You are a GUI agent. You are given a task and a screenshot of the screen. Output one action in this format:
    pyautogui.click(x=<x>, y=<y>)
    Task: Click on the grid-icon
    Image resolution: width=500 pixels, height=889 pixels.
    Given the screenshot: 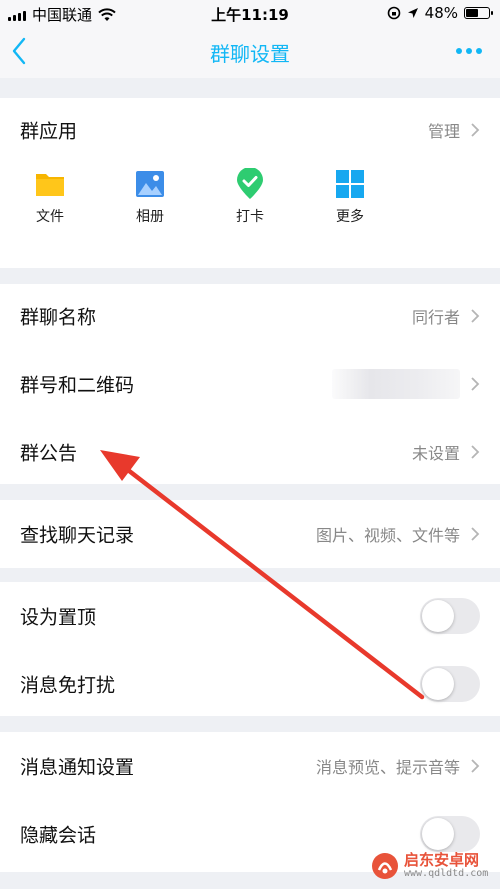 What is the action you would take?
    pyautogui.click(x=350, y=184)
    